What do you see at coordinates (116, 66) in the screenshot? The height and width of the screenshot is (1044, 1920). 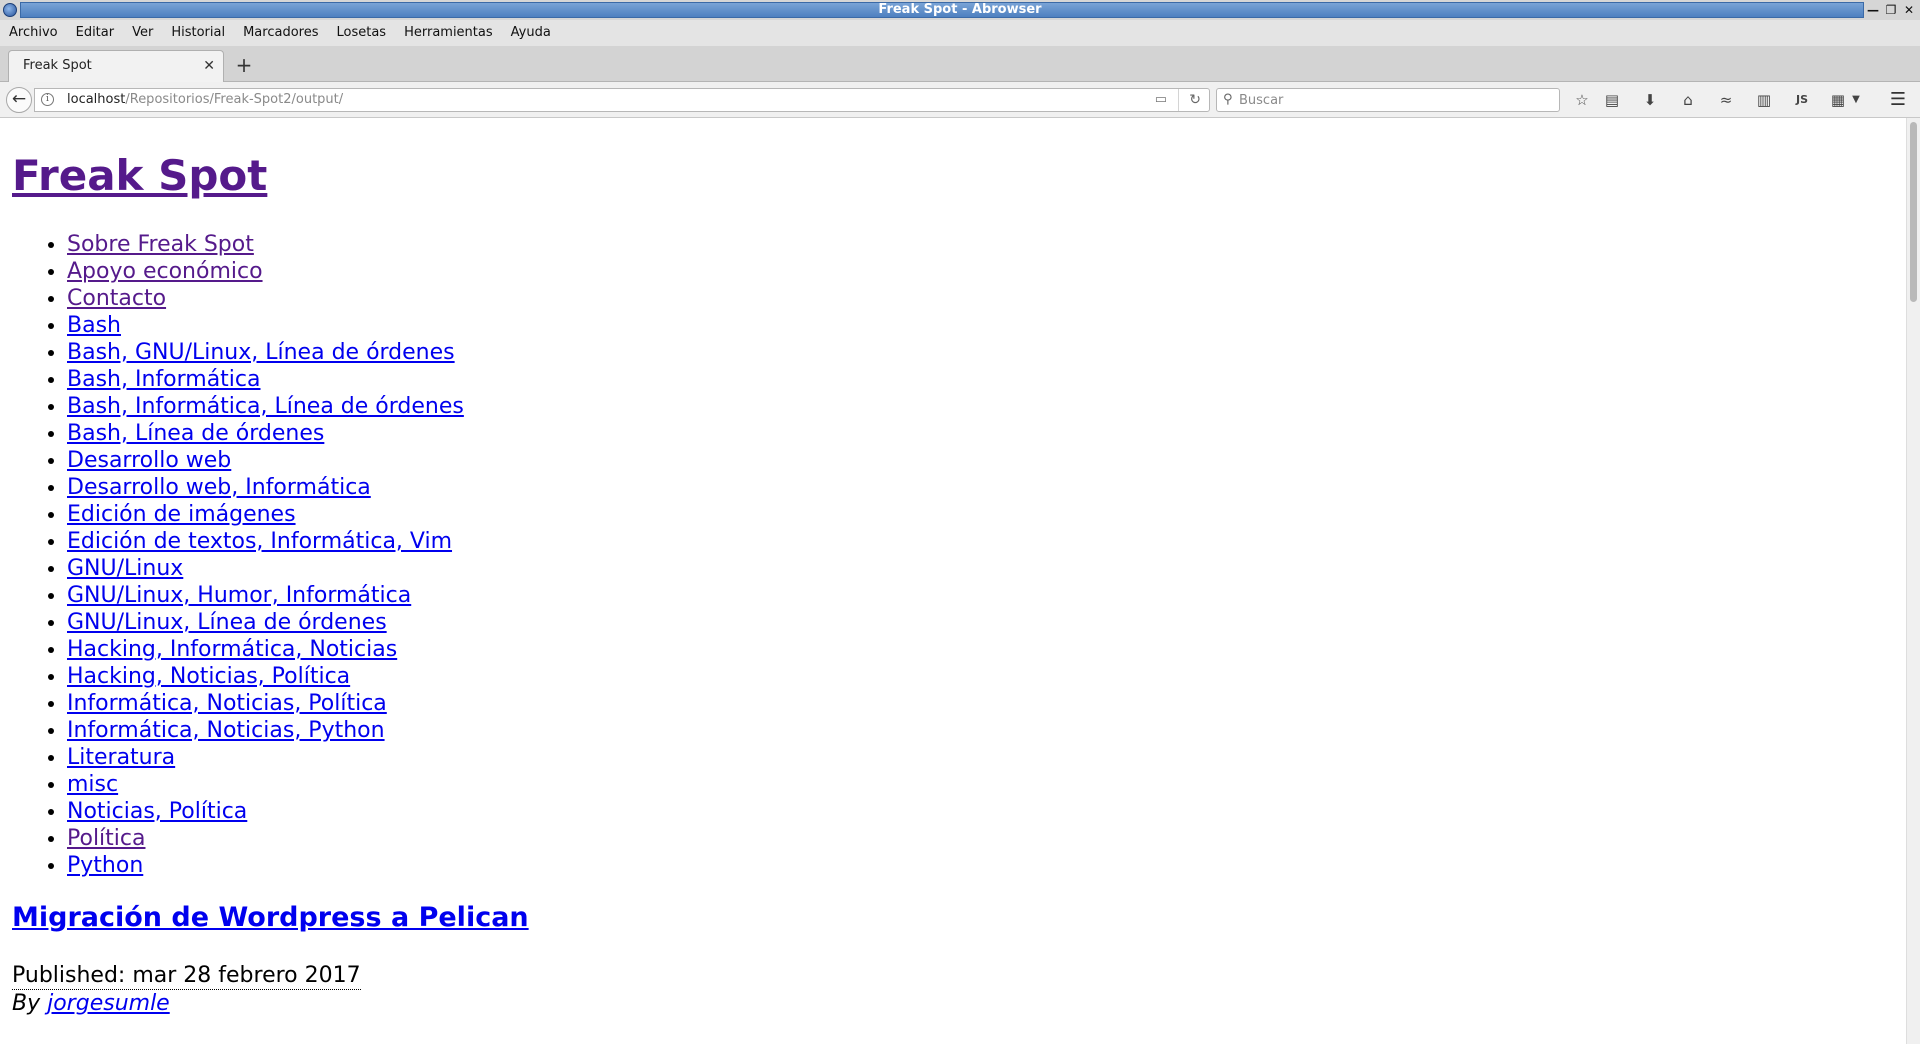 I see `tab-freak-spot: Freak Spot ✕` at bounding box center [116, 66].